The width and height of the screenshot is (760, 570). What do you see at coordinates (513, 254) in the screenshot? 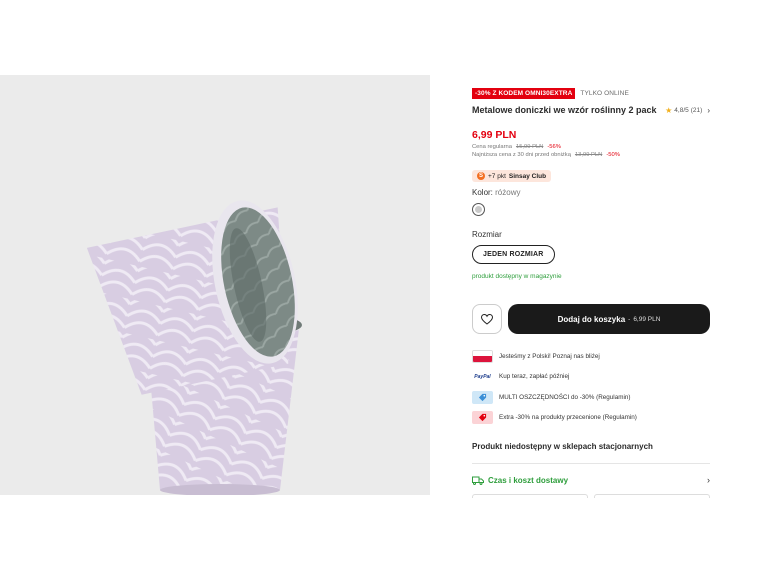
I see `size-option-button: JEDEN ROZMIAR` at bounding box center [513, 254].